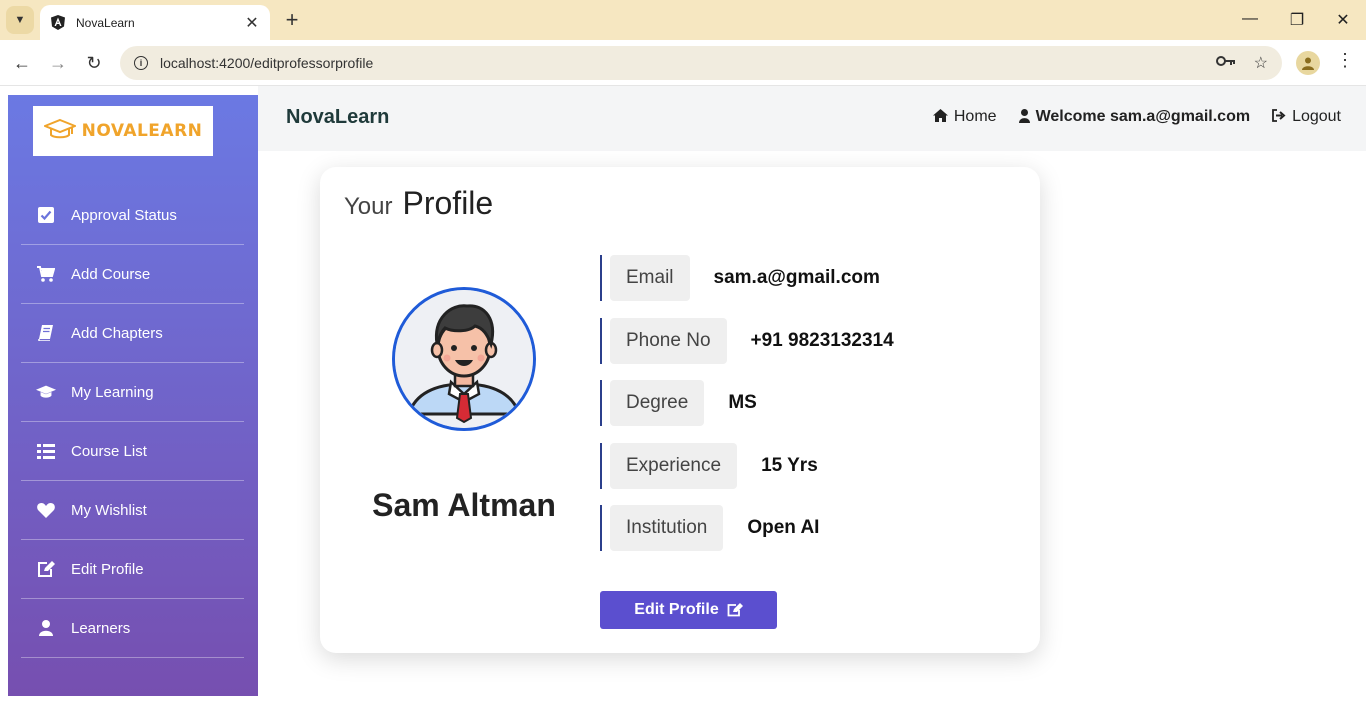 This screenshot has width=1366, height=710. What do you see at coordinates (142, 131) in the screenshot?
I see `logo-text: NOVALEARN` at bounding box center [142, 131].